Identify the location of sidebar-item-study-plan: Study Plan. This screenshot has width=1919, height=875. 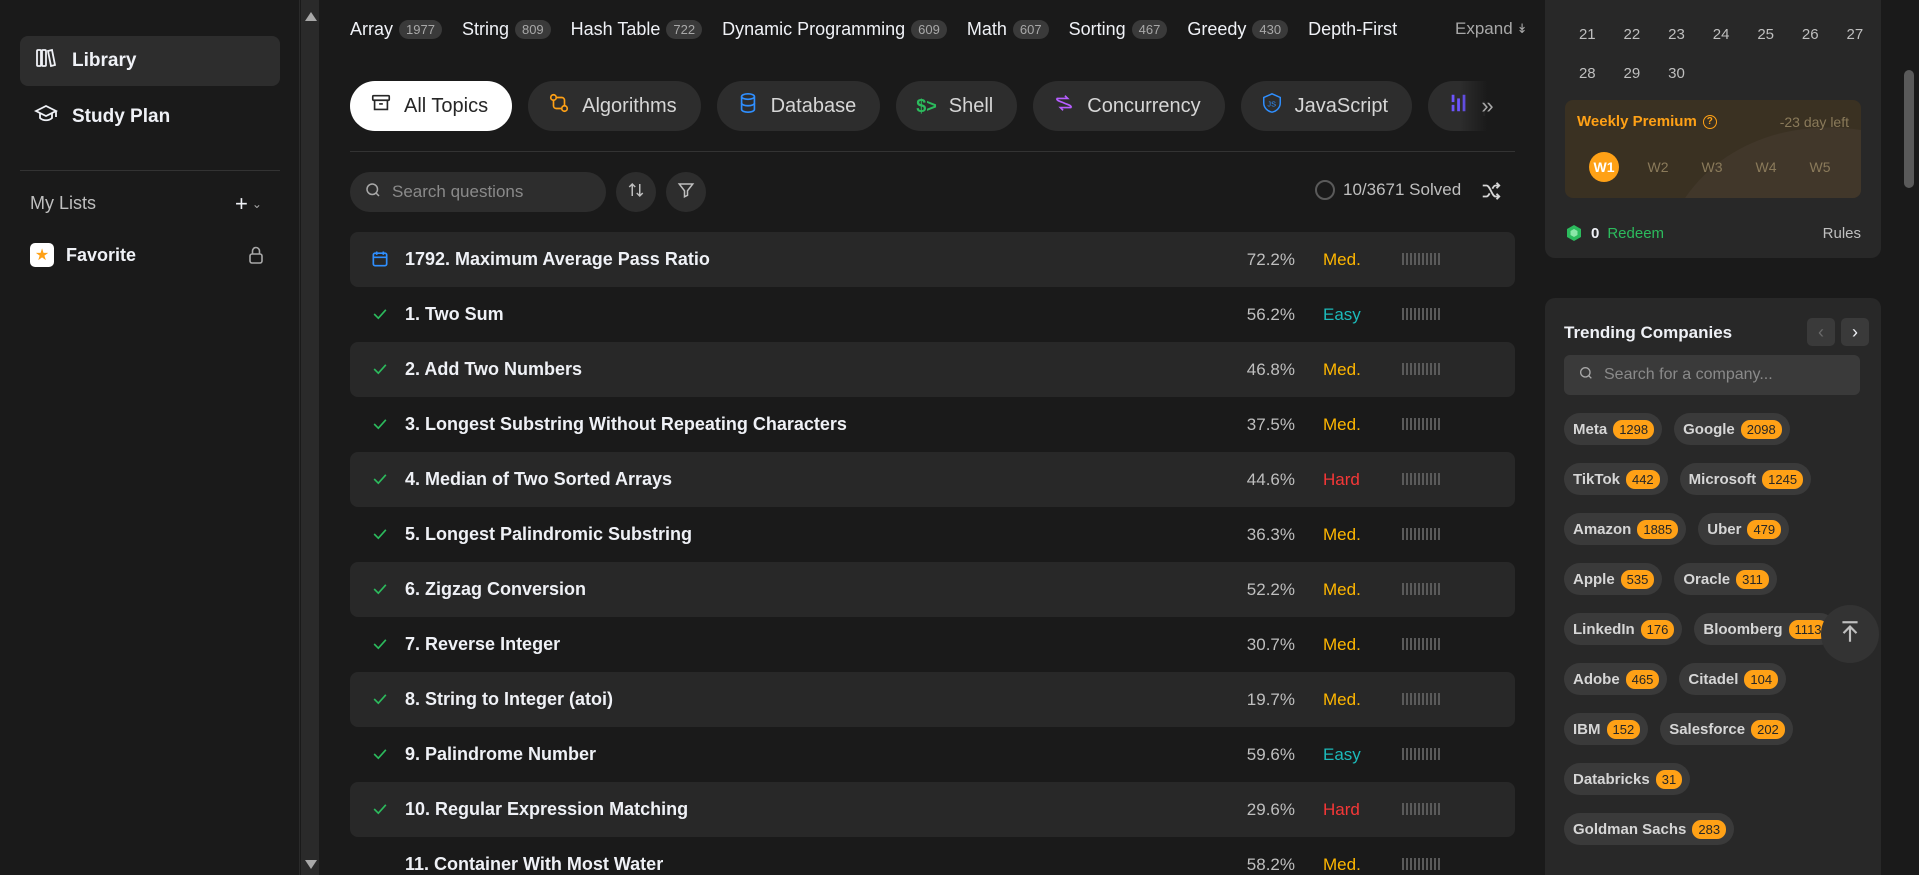
(150, 117).